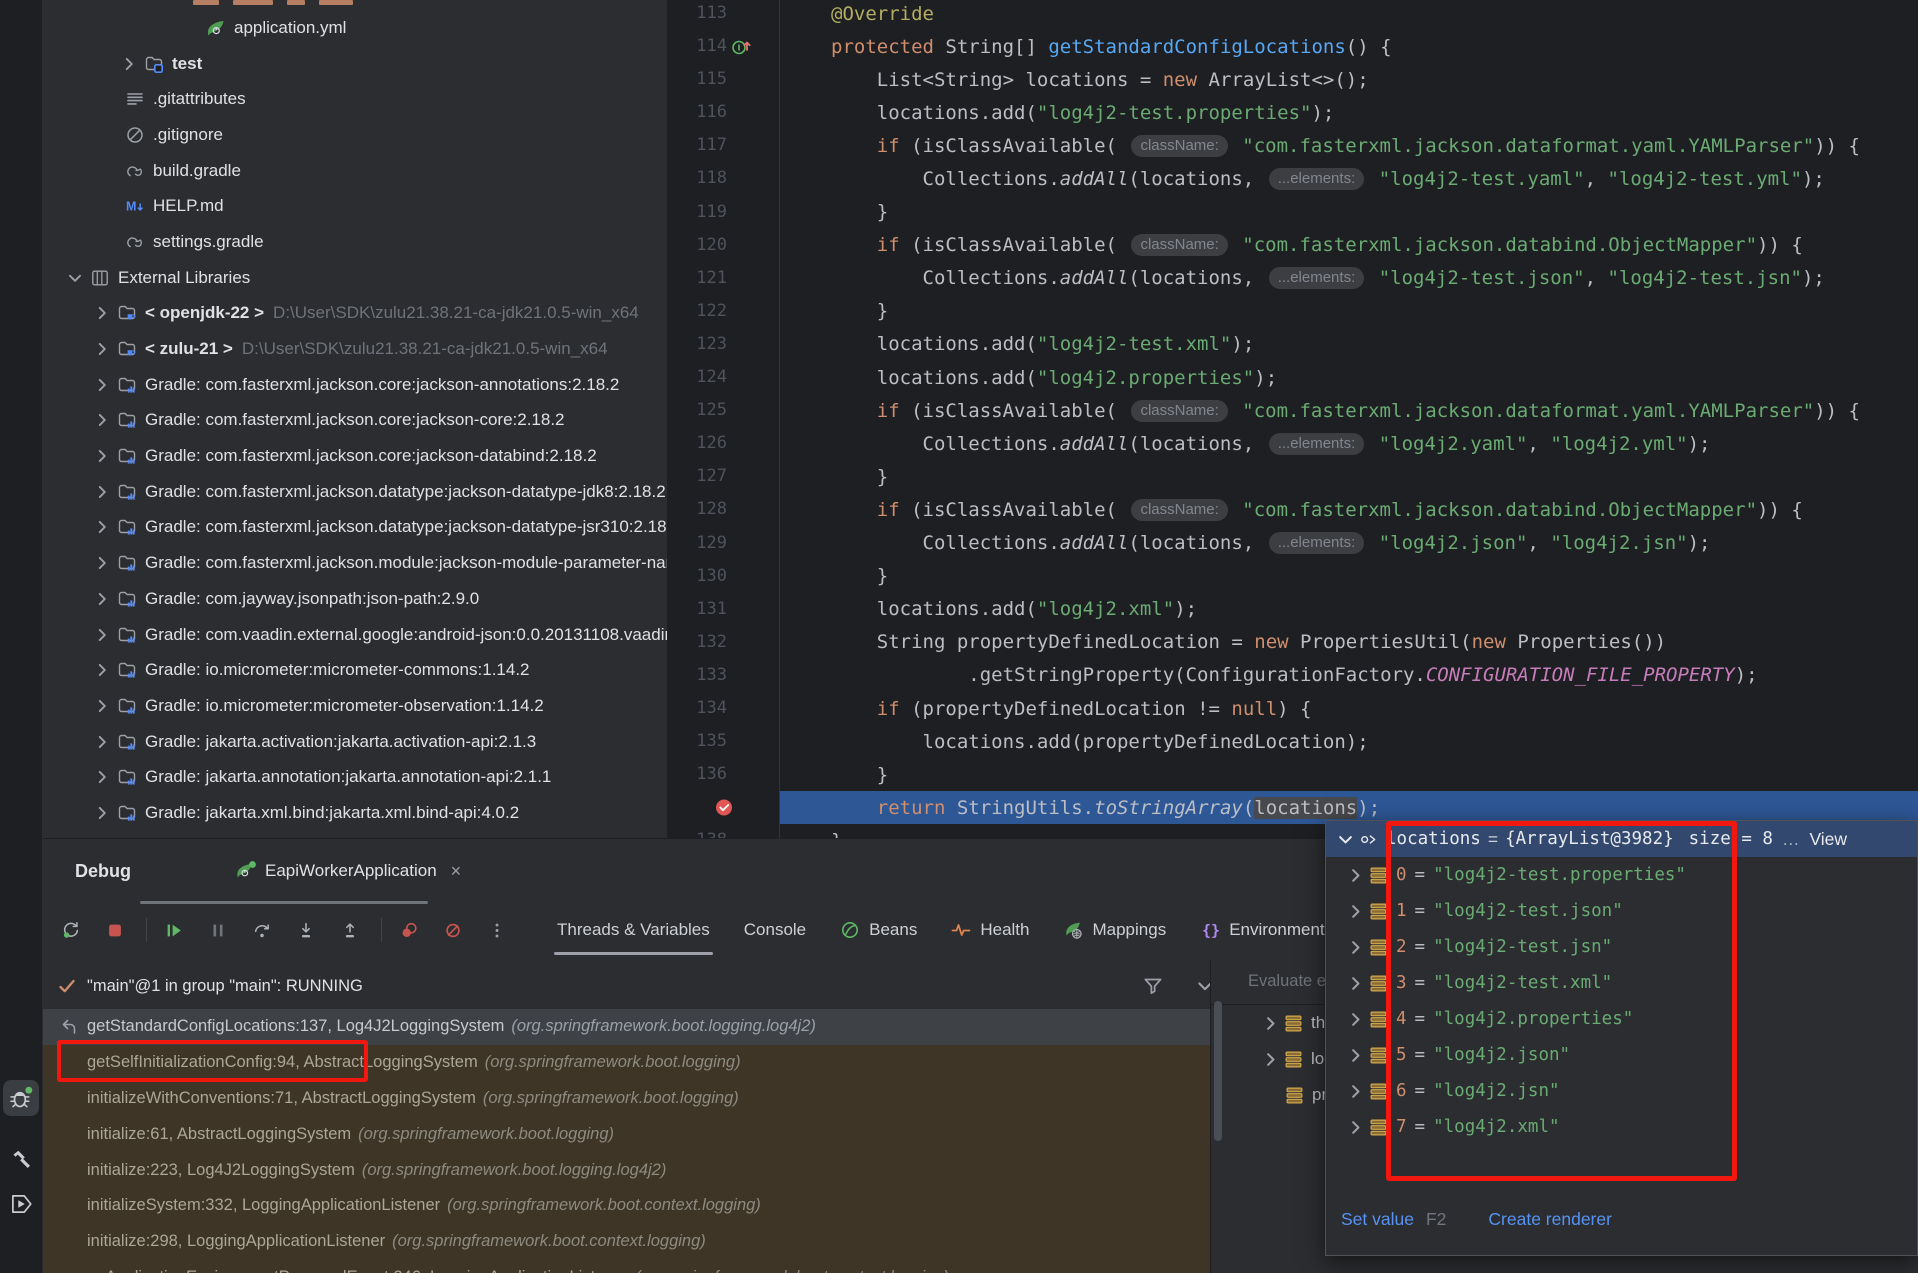 The width and height of the screenshot is (1918, 1273). What do you see at coordinates (21, 1160) in the screenshot?
I see `build-toolwindow-button` at bounding box center [21, 1160].